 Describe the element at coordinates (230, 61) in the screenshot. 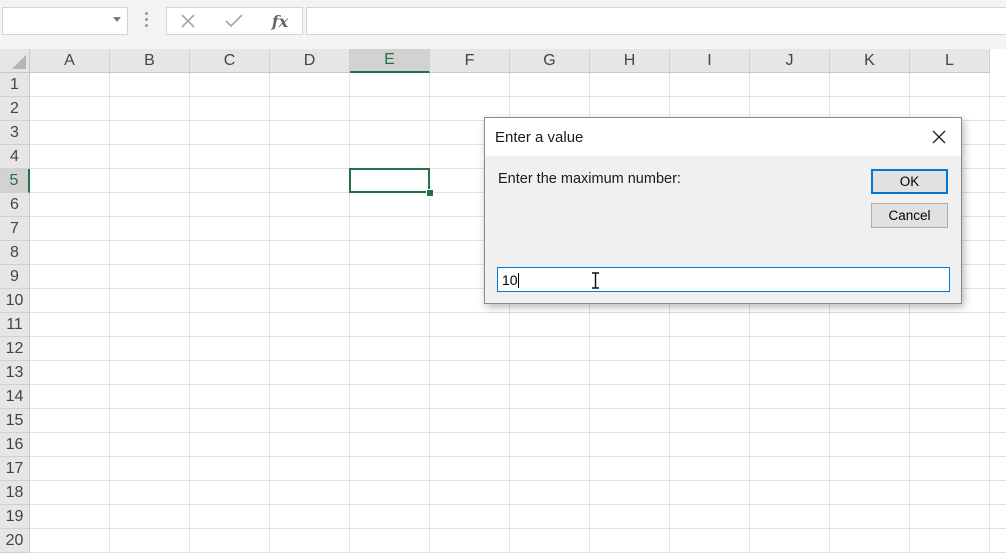

I see `column-header-c: C` at that location.